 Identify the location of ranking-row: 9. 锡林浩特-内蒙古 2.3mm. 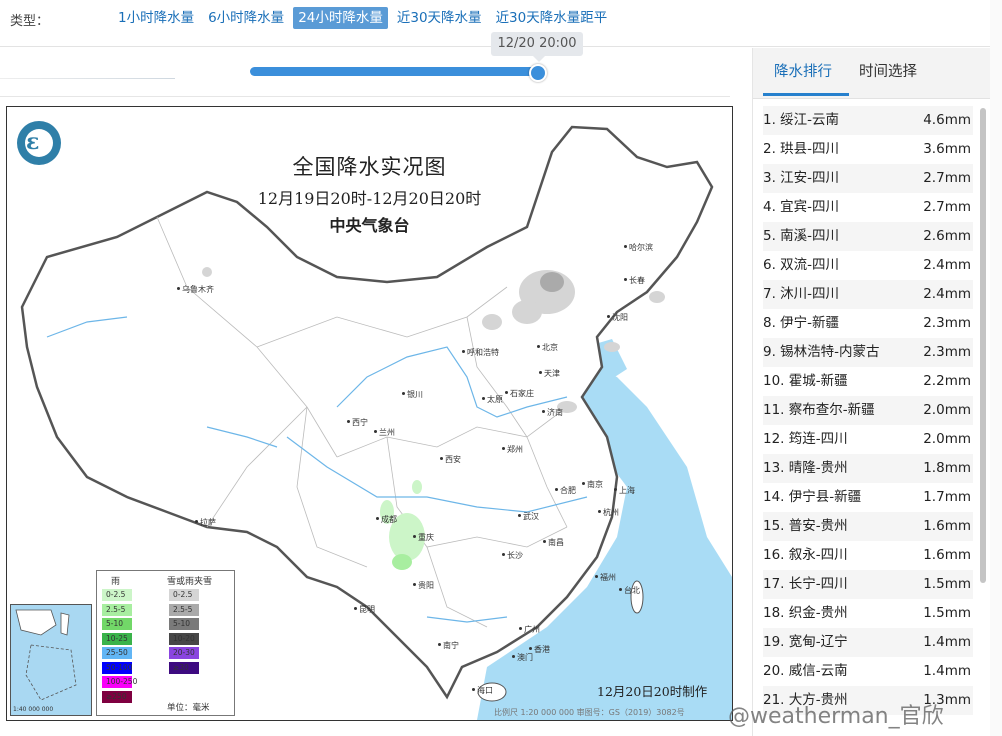
(868, 352).